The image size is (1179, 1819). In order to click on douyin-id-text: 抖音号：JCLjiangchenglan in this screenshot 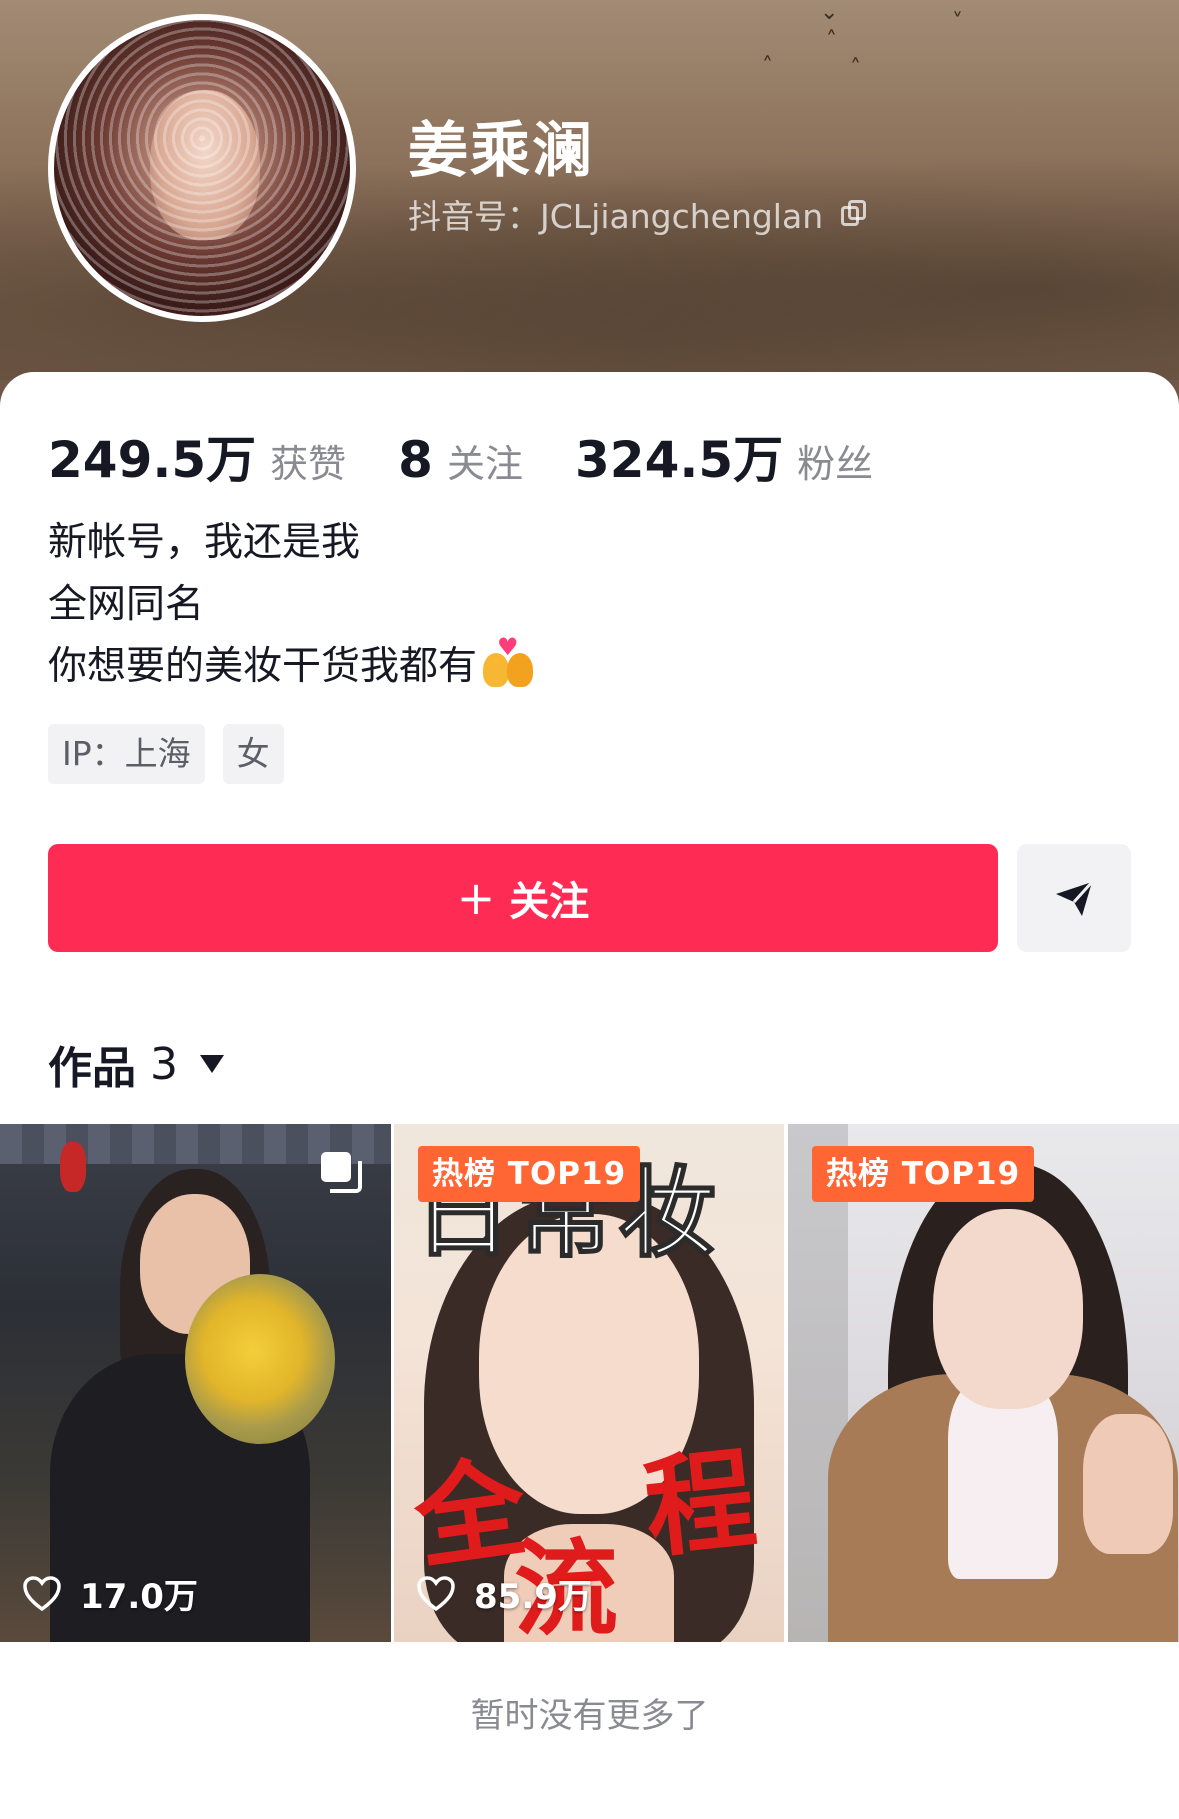, I will do `click(616, 216)`.